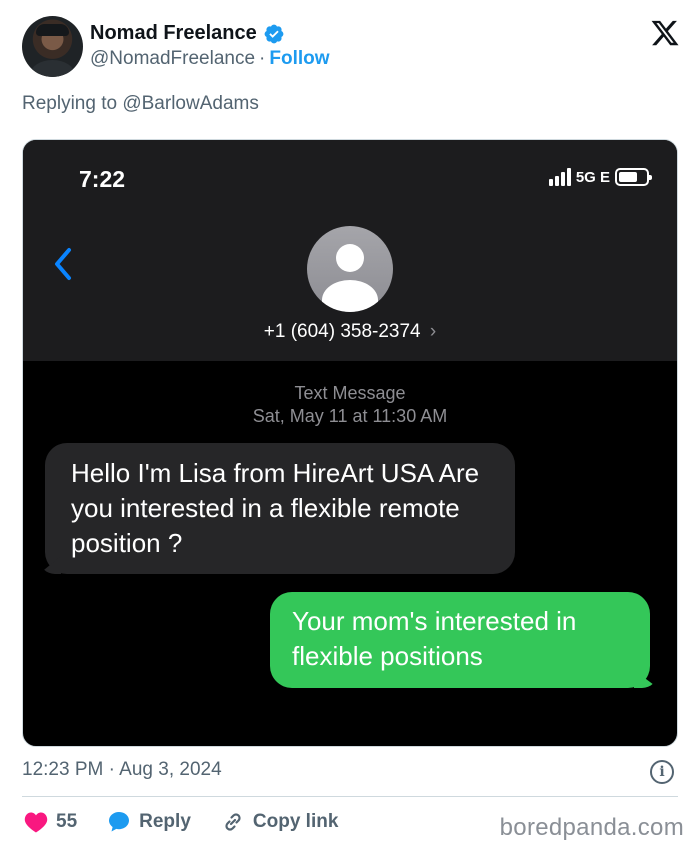 Image resolution: width=700 pixels, height=849 pixels. I want to click on likes-count: 55, so click(67, 821).